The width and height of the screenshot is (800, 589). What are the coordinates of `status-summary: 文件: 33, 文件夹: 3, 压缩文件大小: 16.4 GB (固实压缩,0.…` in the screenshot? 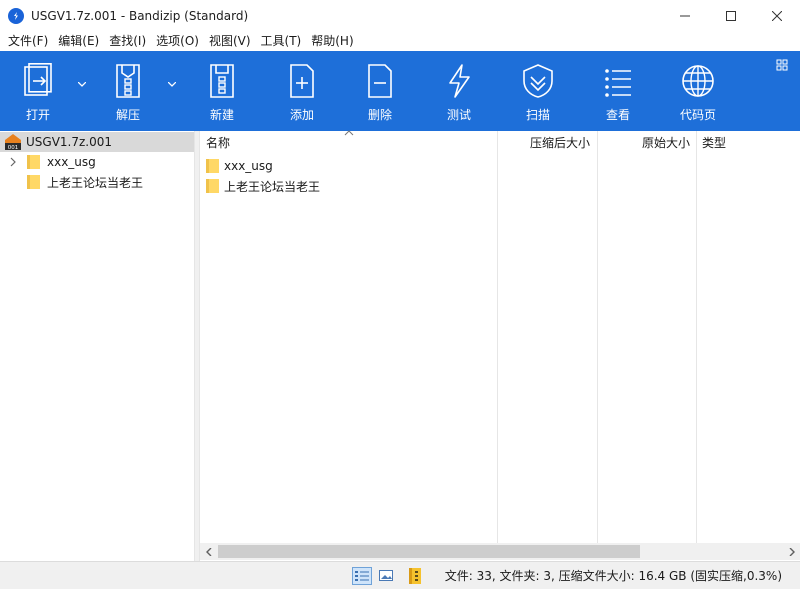 It's located at (613, 576).